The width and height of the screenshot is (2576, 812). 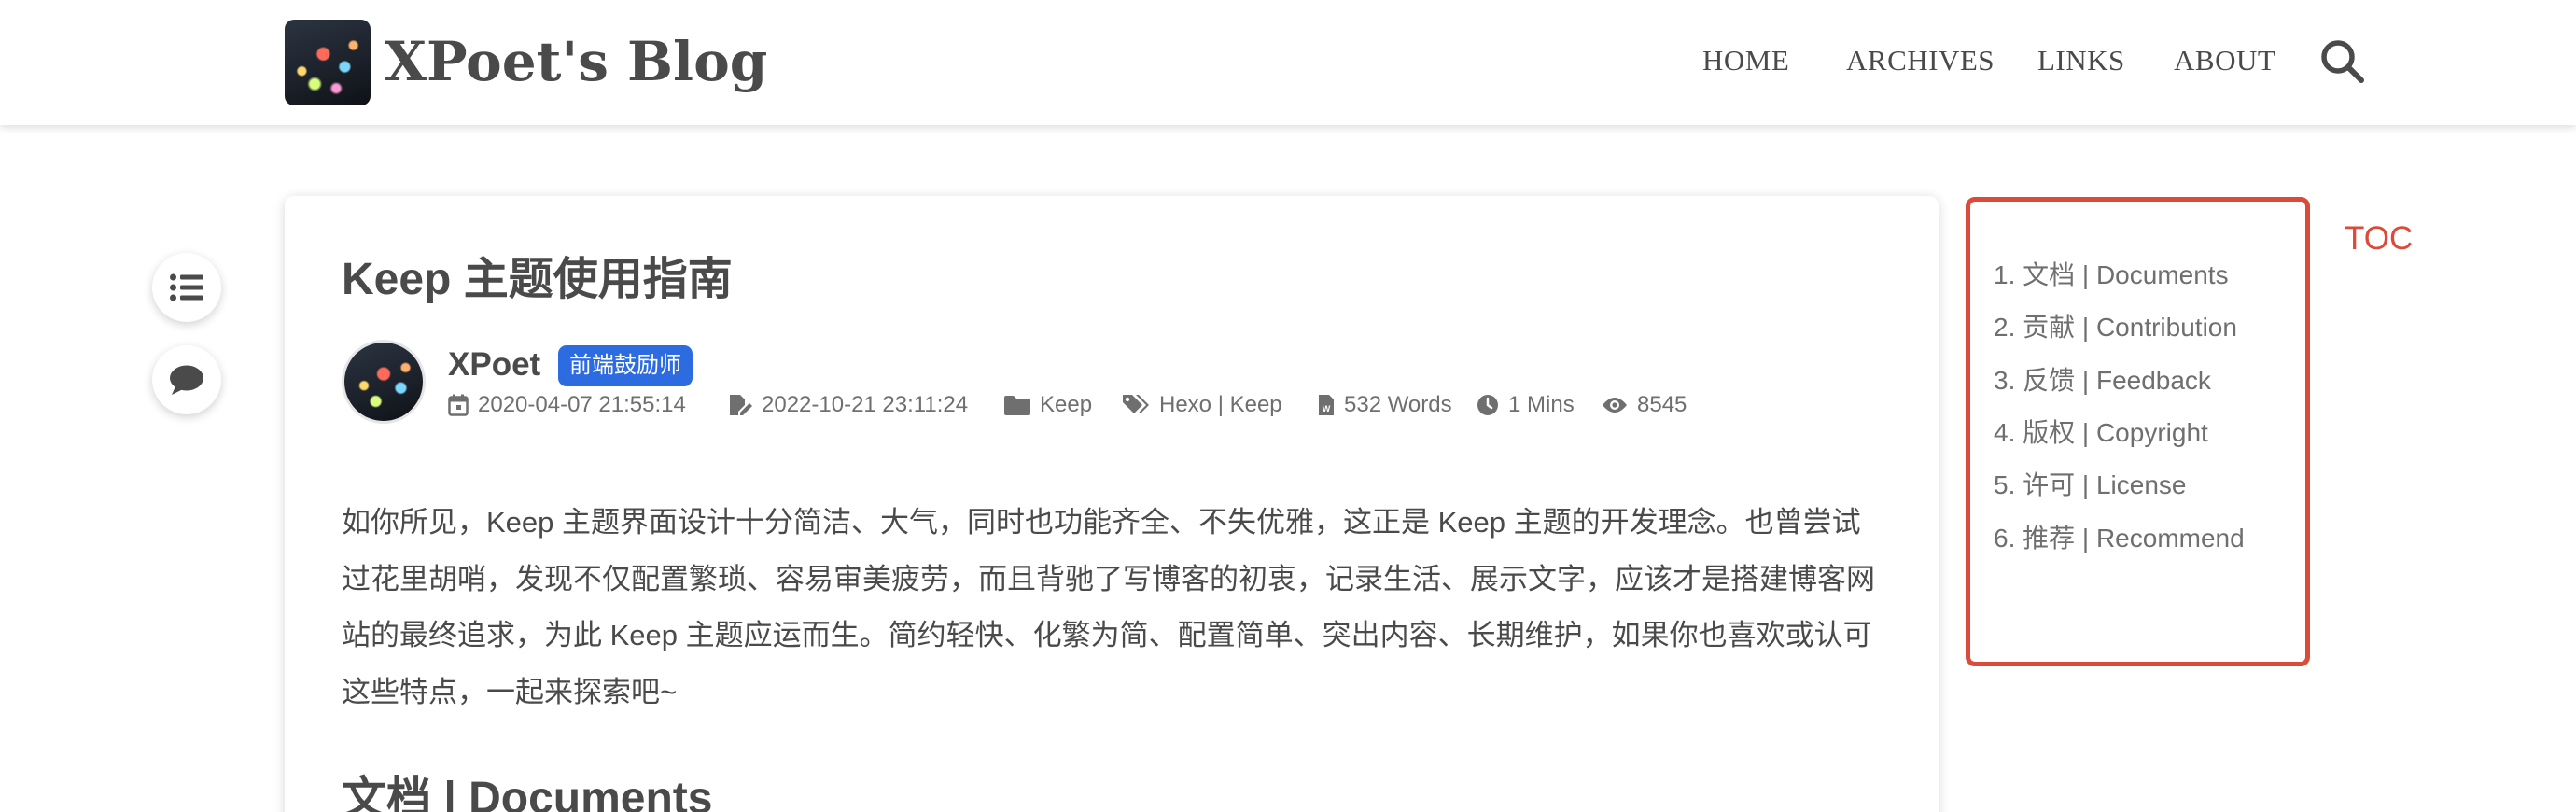 What do you see at coordinates (1615, 405) in the screenshot?
I see `eye-icon` at bounding box center [1615, 405].